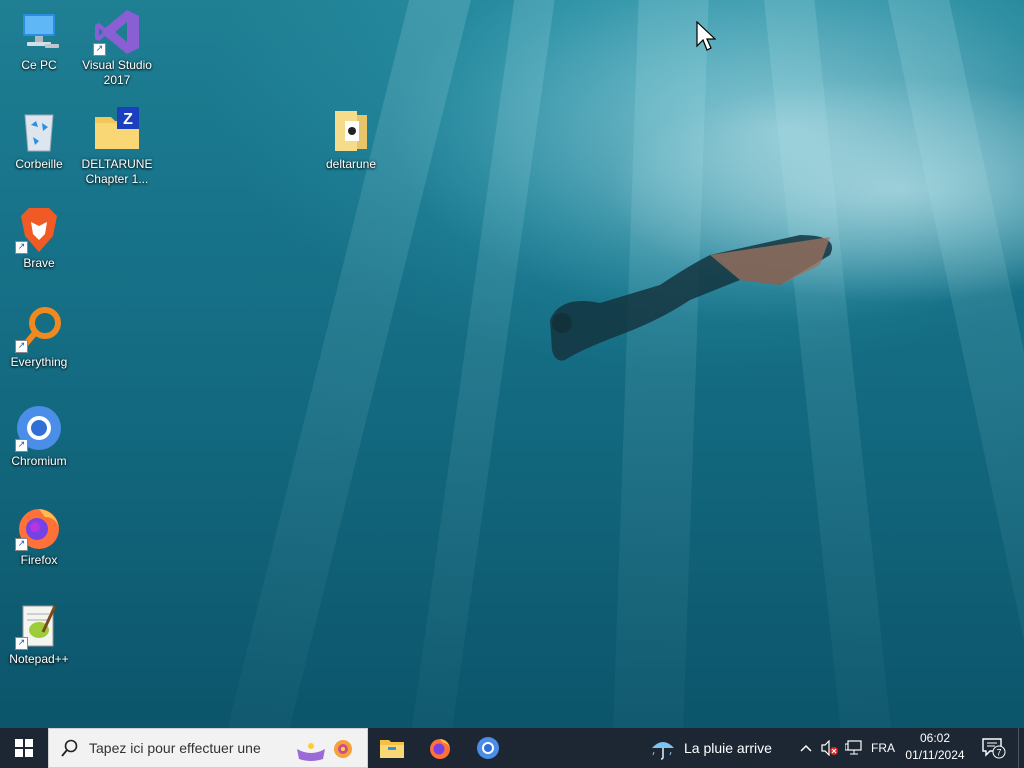 This screenshot has width=1024, height=768. What do you see at coordinates (728, 748) in the screenshot?
I see `weather-text: La pluie arrive` at bounding box center [728, 748].